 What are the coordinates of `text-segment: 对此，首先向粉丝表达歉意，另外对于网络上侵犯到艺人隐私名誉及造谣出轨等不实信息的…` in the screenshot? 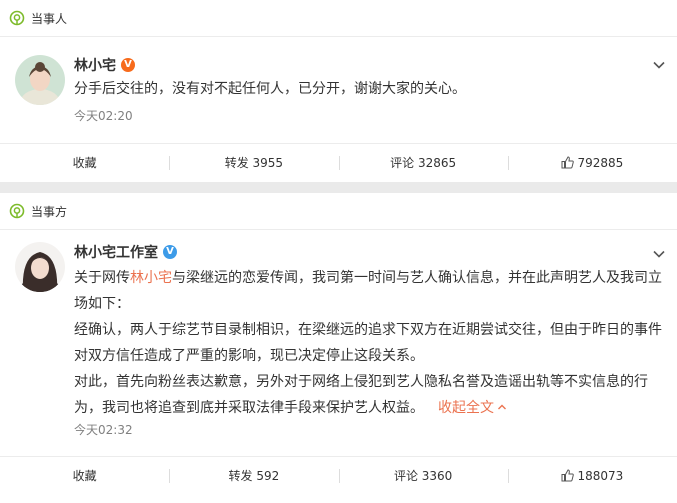 It's located at (361, 395).